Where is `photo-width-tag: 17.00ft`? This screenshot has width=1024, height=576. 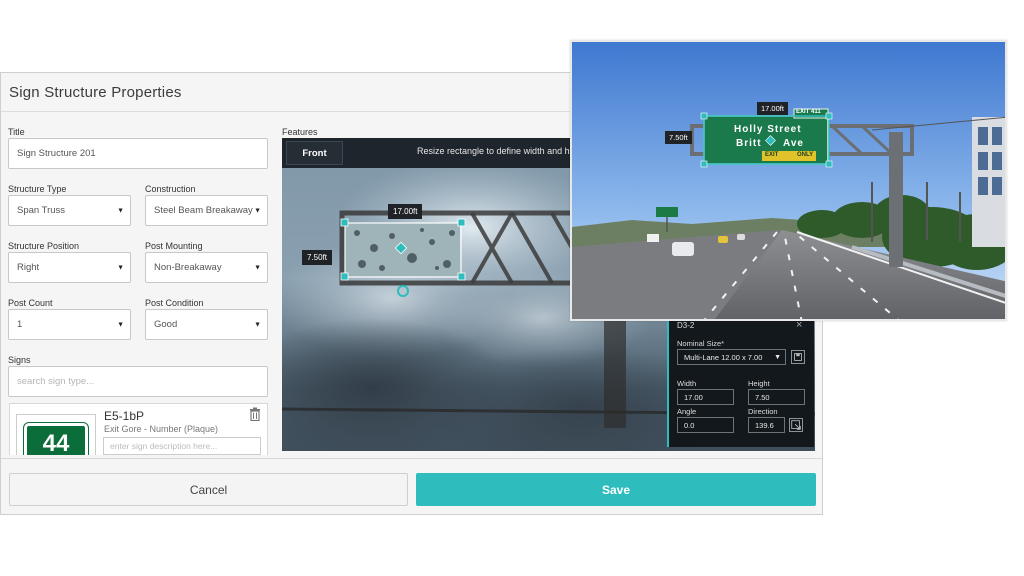 photo-width-tag: 17.00ft is located at coordinates (772, 108).